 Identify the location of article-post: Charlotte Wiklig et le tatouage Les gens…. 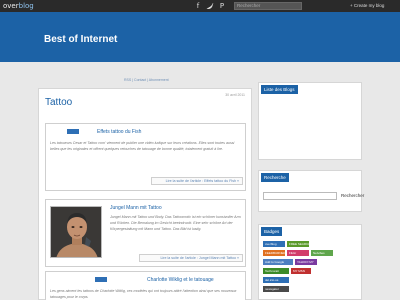
(145, 285).